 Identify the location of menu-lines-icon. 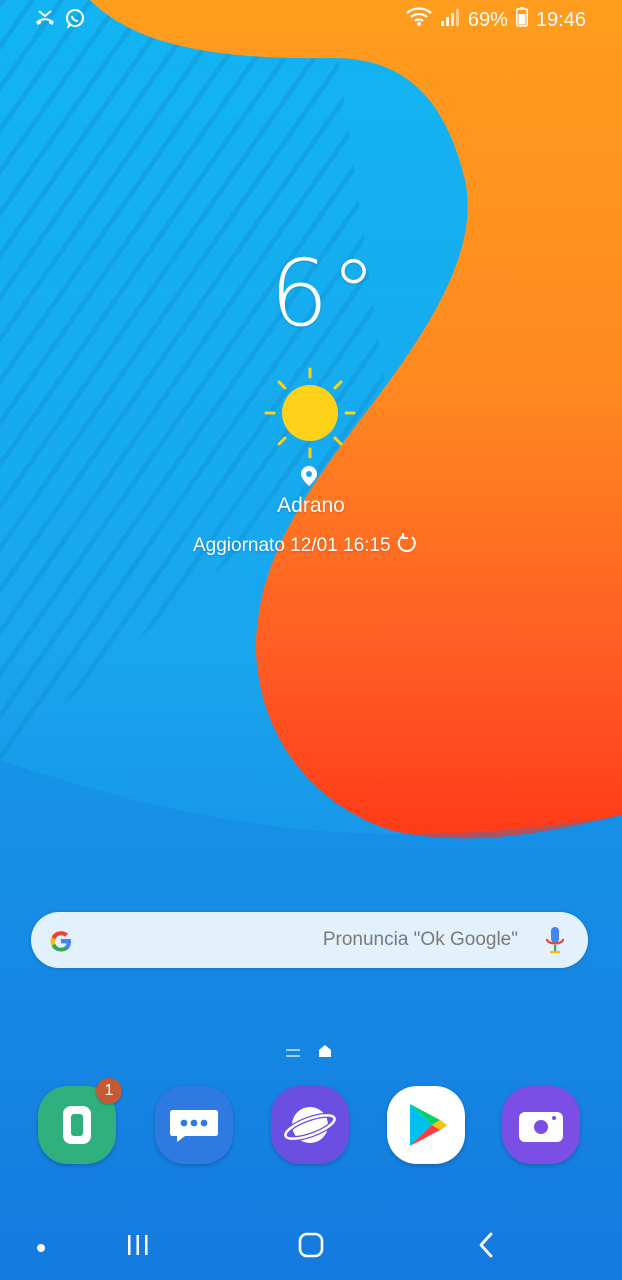
(293, 1054).